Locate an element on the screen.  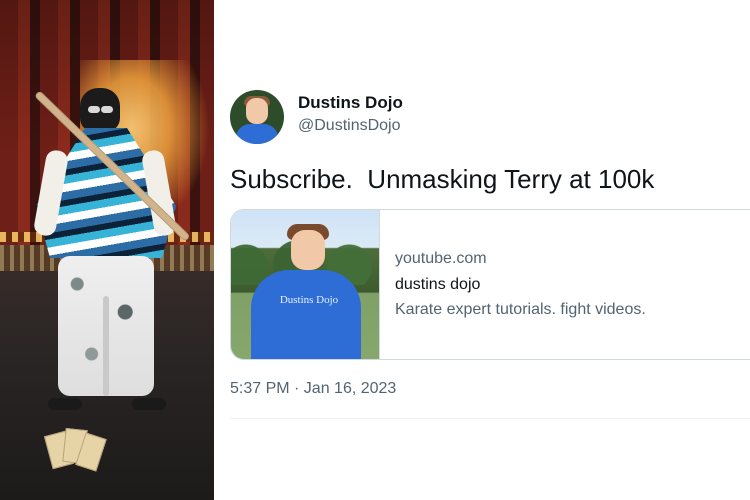
broken-boards is located at coordinates (75, 448).